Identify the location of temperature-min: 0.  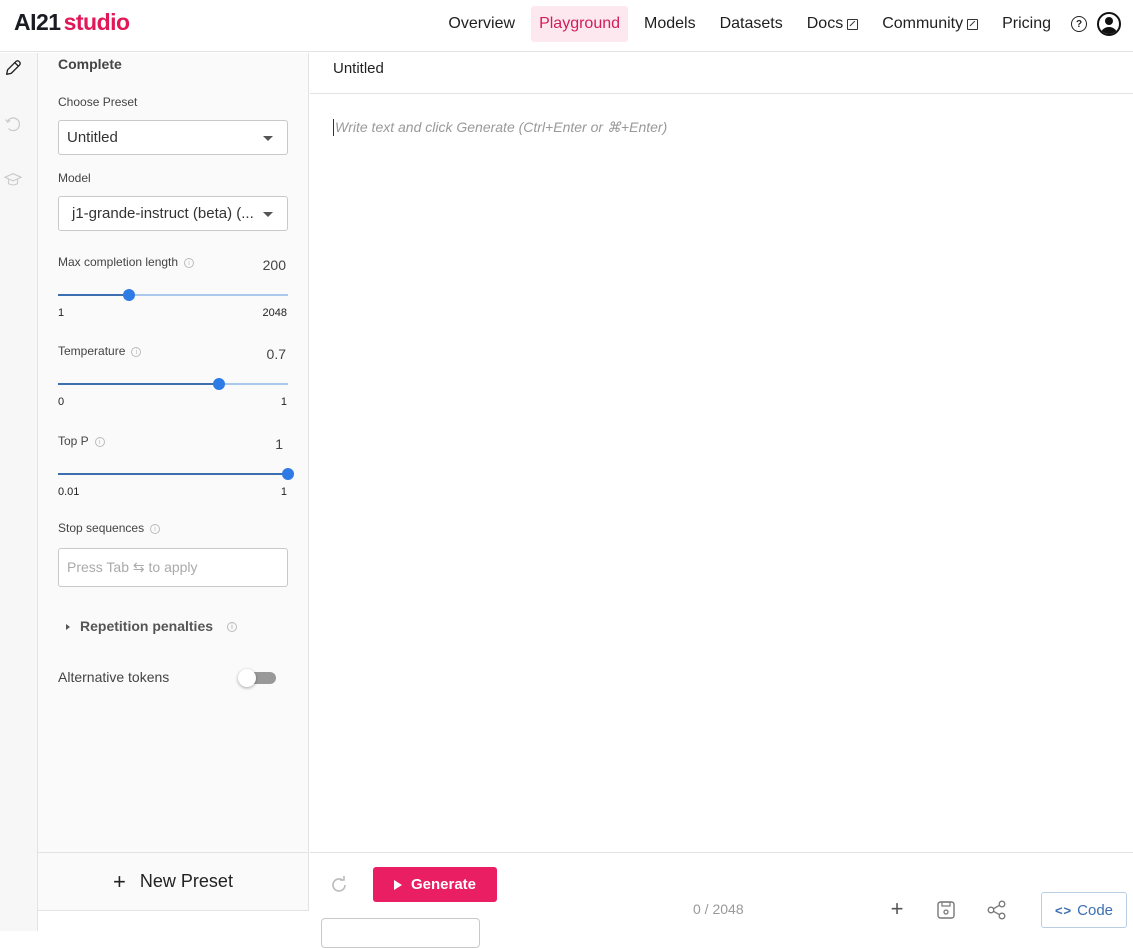
(61, 402).